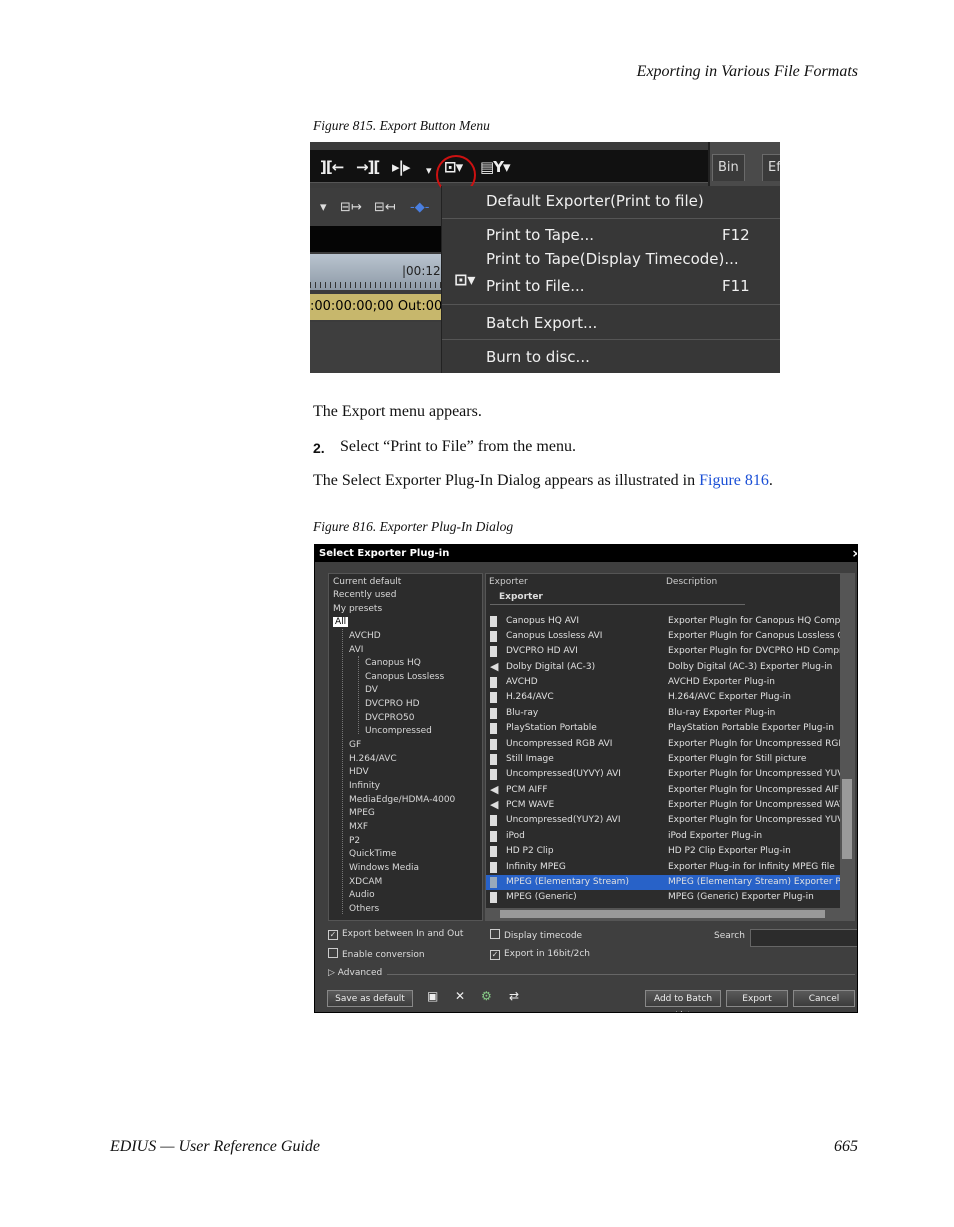  I want to click on enable-conversion-checkbox: Enable conversion, so click(376, 954).